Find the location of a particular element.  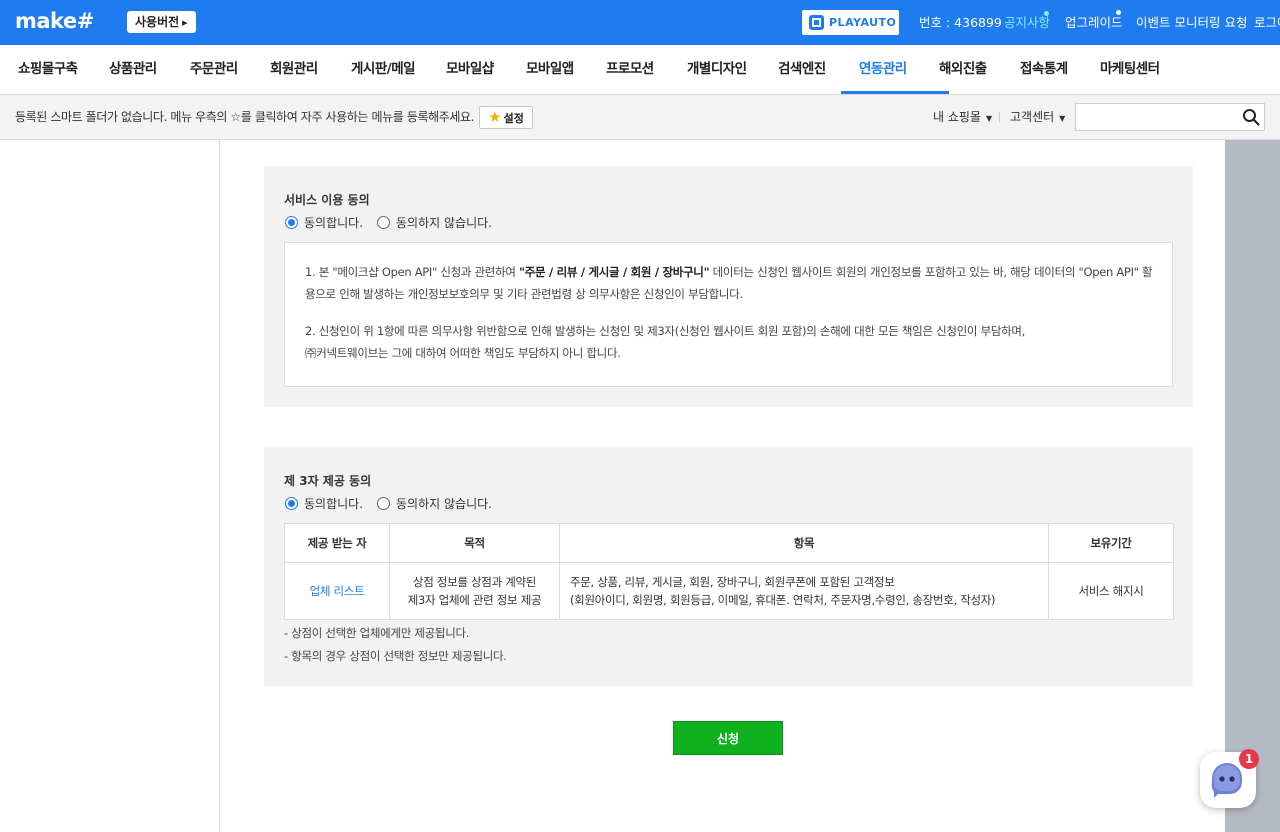

customer-center-dropdown: 고객센터 ▼ is located at coordinates (1037, 117).